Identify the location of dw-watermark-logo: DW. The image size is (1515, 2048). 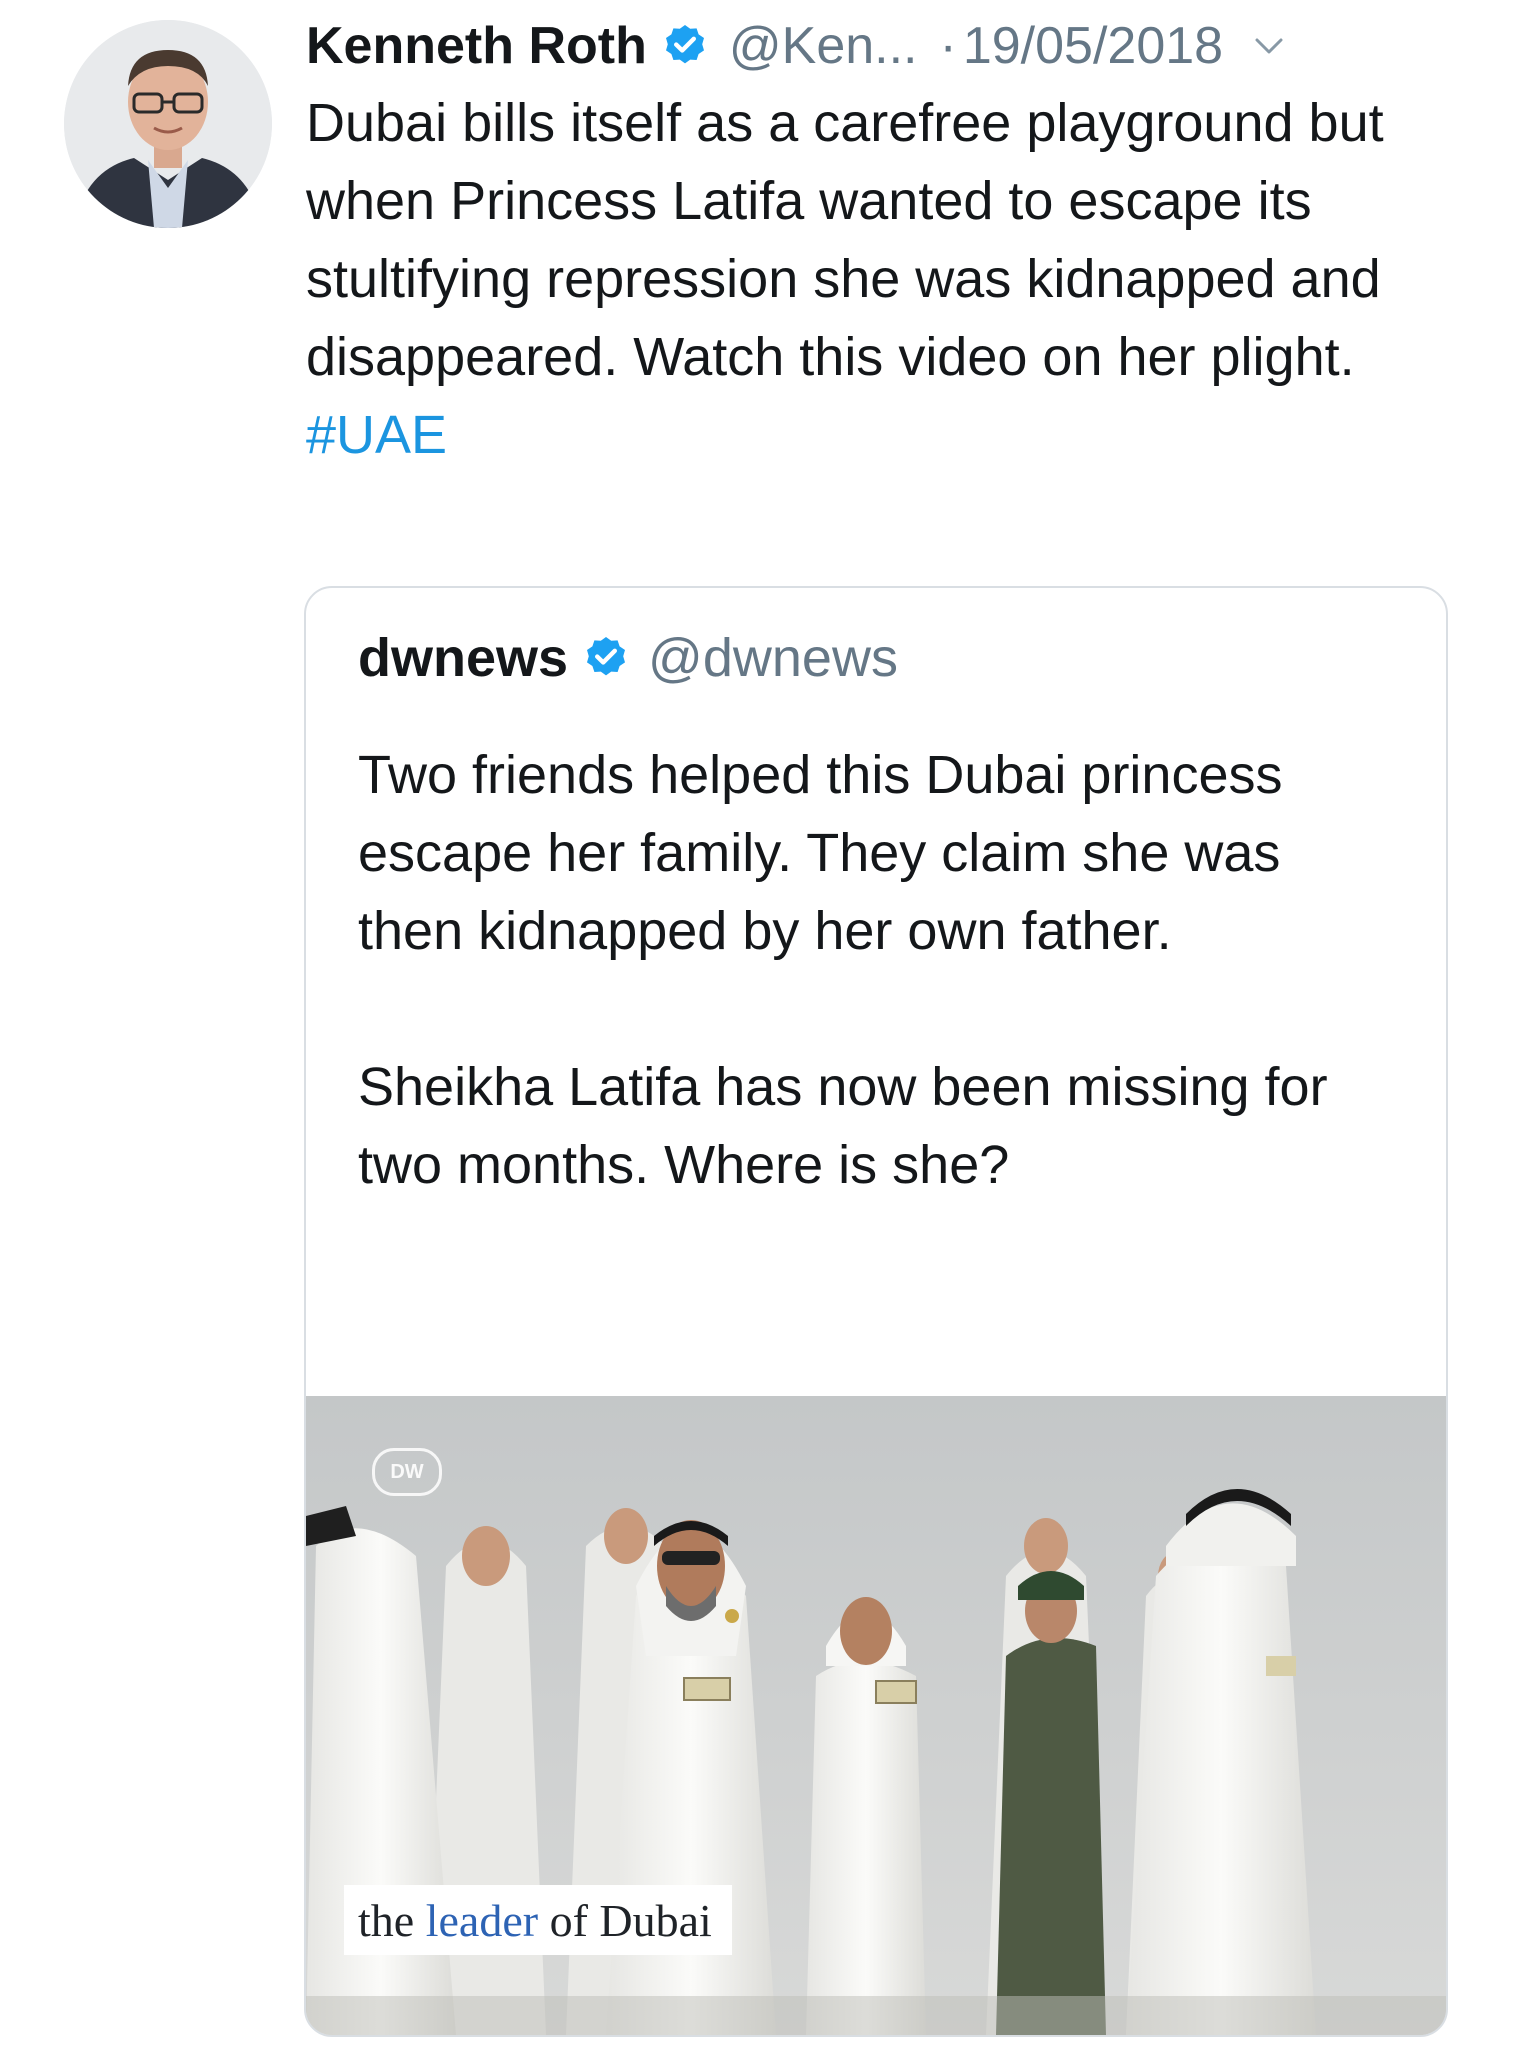
(407, 1472).